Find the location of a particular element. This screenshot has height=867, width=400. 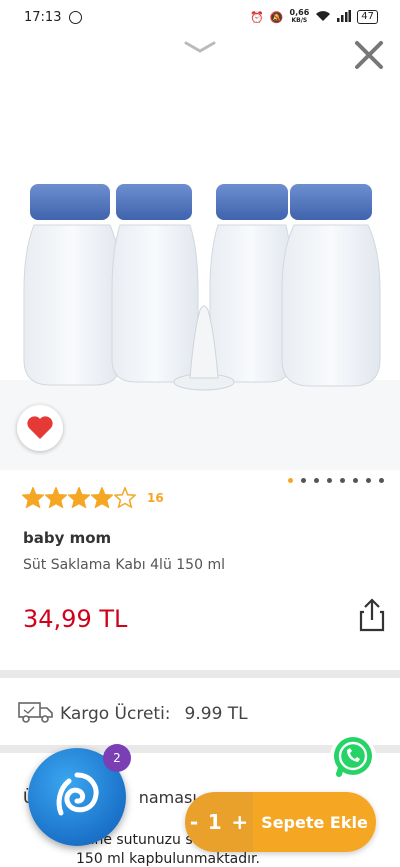

cargo-label: Kargo Ücreti: is located at coordinates (115, 714).